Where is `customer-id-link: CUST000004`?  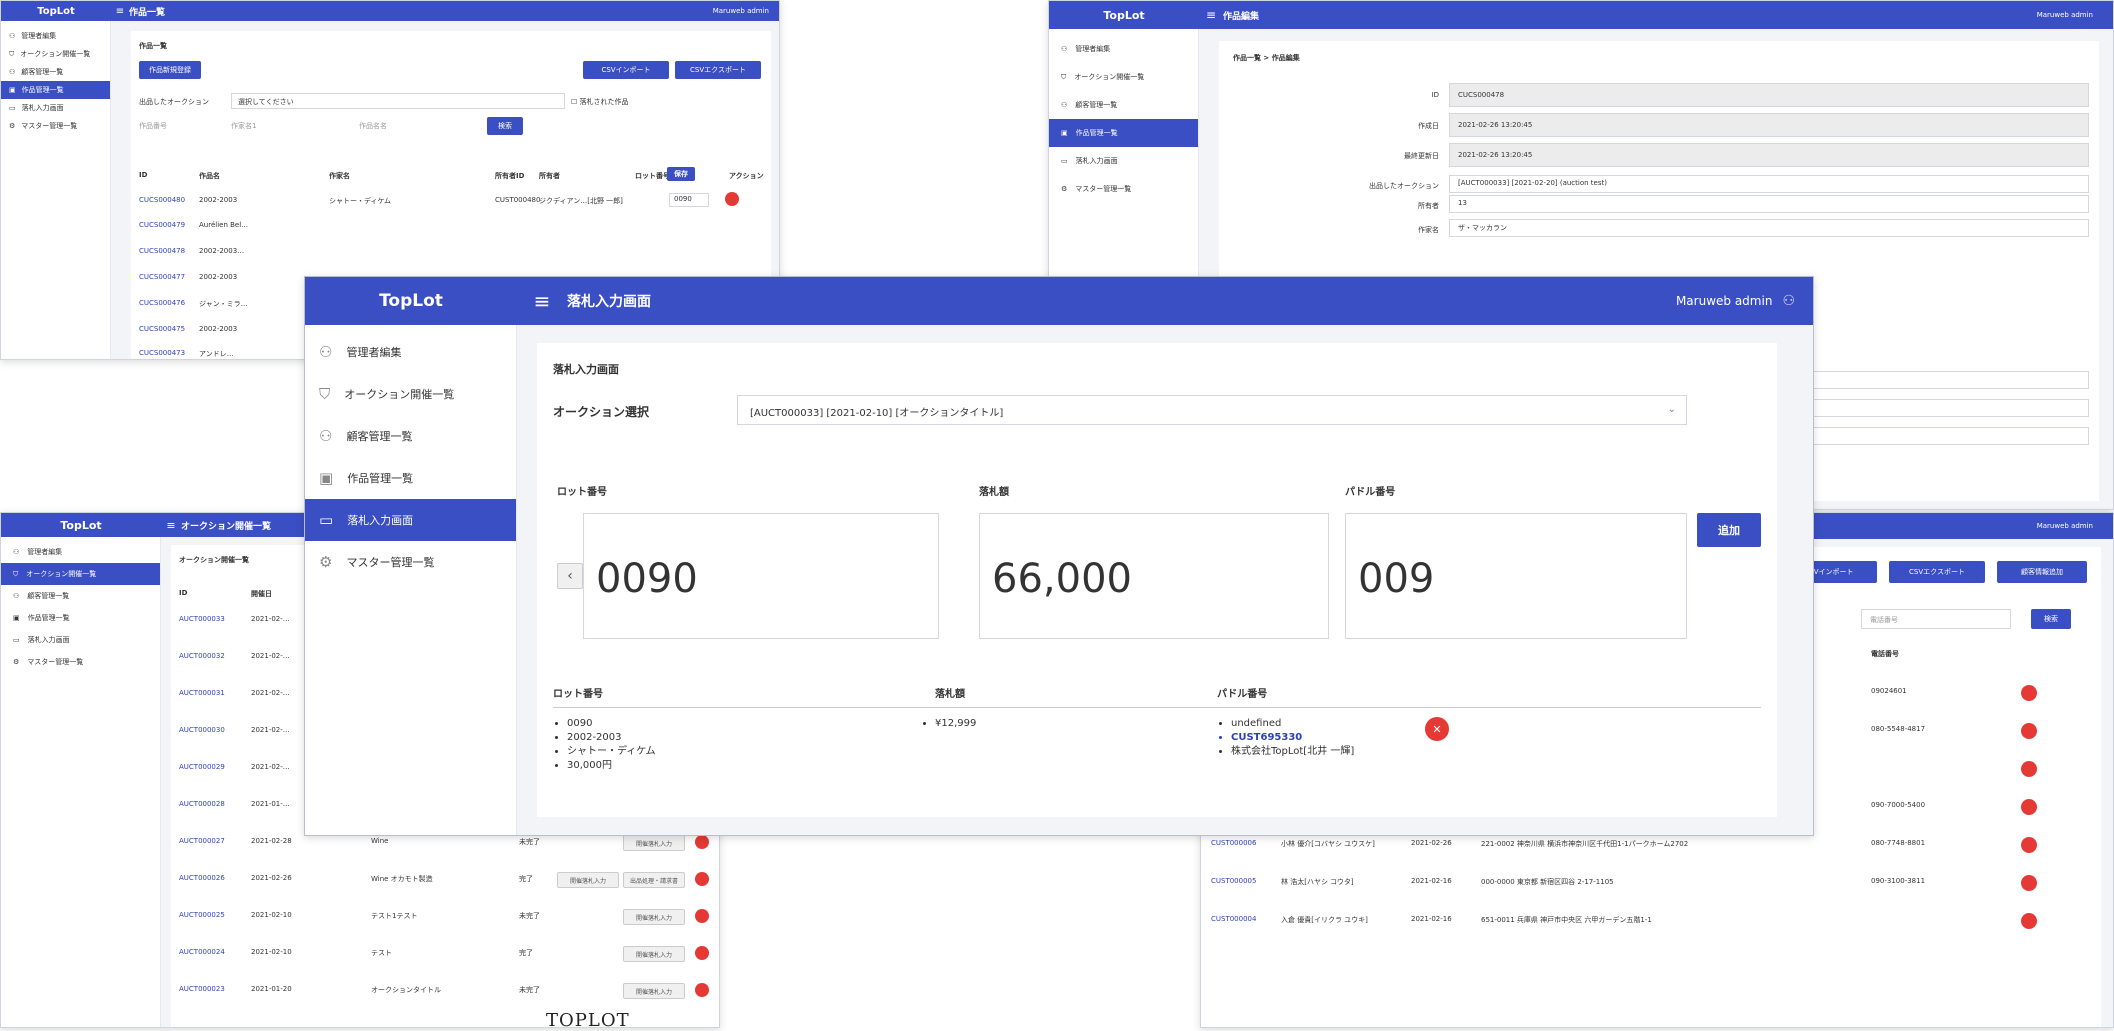 customer-id-link: CUST000004 is located at coordinates (1233, 919).